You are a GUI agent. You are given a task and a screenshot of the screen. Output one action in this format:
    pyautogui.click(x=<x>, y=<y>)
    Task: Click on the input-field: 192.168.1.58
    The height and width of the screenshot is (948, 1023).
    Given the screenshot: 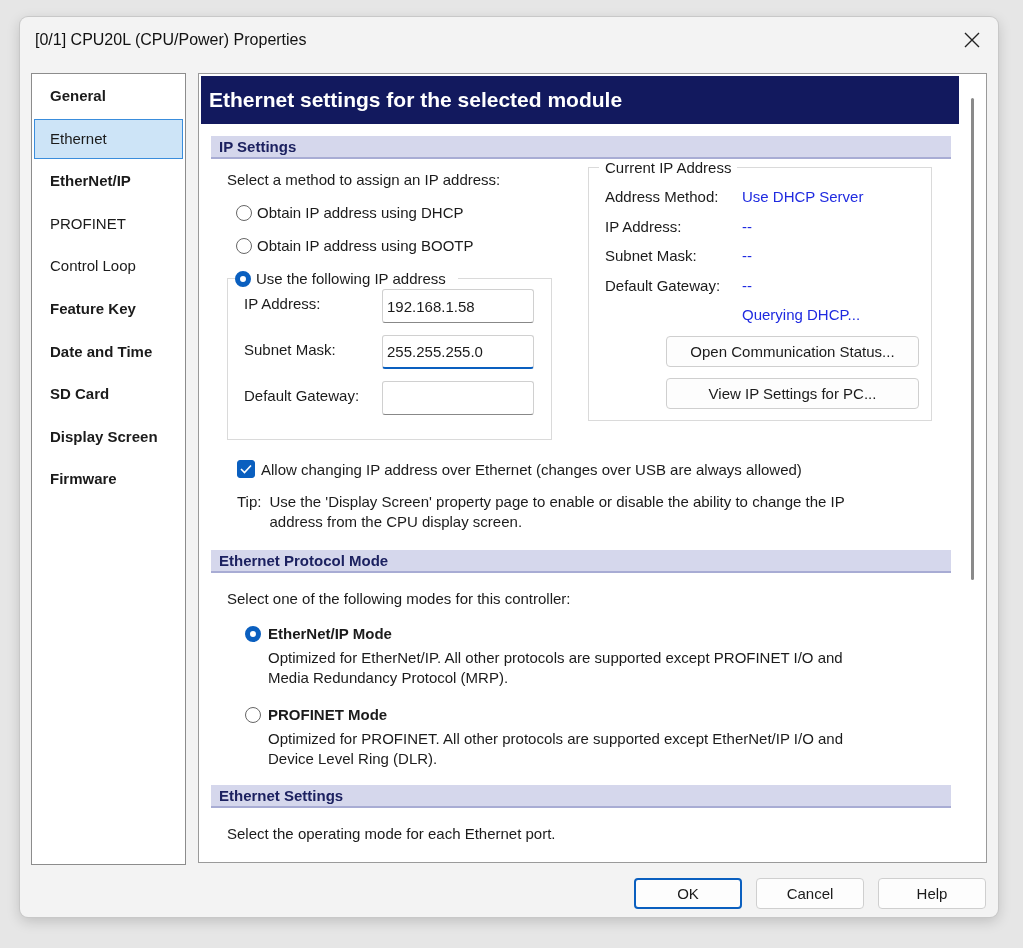 What is the action you would take?
    pyautogui.click(x=458, y=306)
    